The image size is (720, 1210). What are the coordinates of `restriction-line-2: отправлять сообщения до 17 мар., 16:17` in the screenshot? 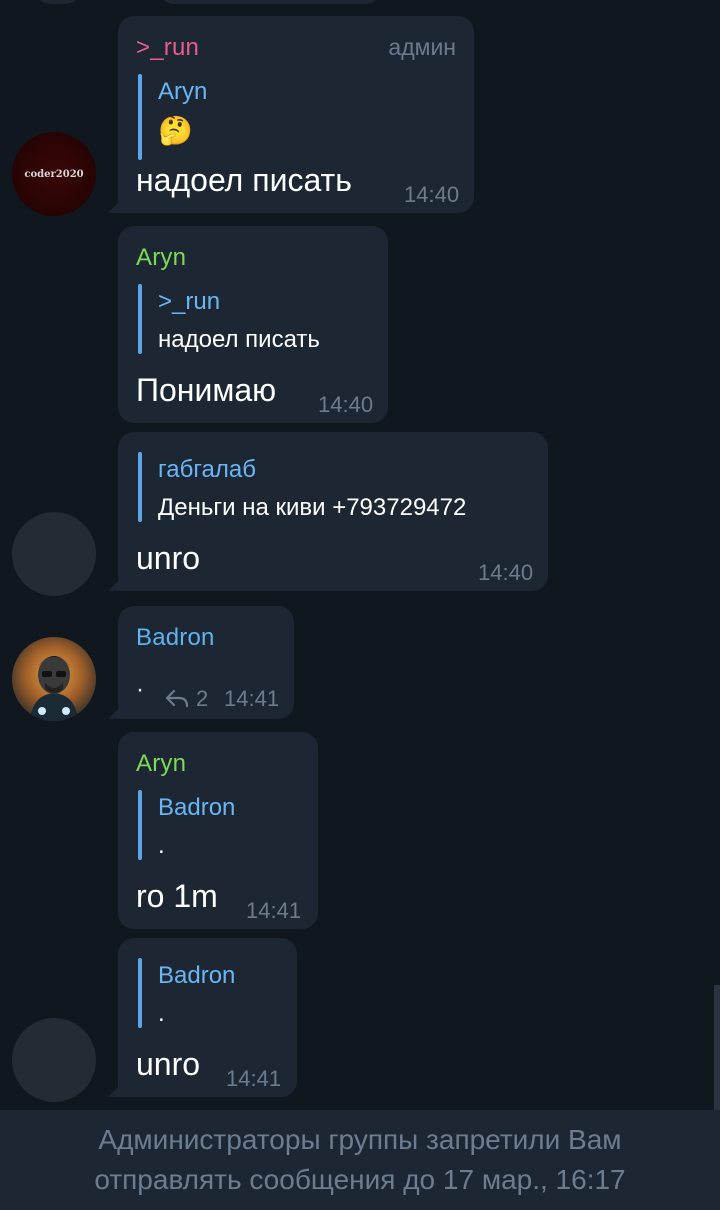 It's located at (360, 1179).